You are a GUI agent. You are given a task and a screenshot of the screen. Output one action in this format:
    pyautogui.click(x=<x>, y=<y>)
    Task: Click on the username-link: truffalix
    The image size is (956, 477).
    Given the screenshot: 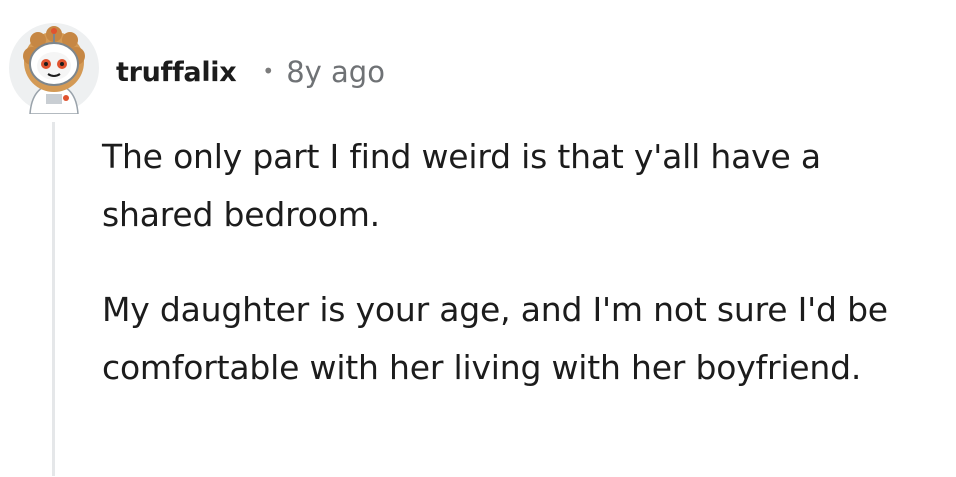 What is the action you would take?
    pyautogui.click(x=176, y=72)
    